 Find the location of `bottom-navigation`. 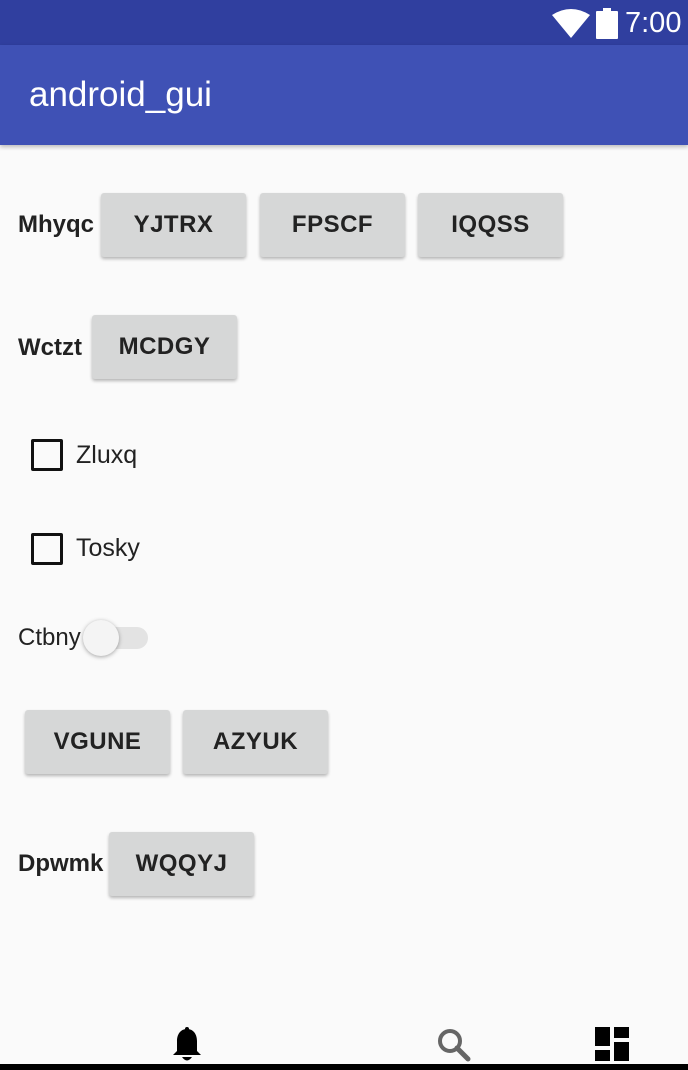

bottom-navigation is located at coordinates (344, 1040).